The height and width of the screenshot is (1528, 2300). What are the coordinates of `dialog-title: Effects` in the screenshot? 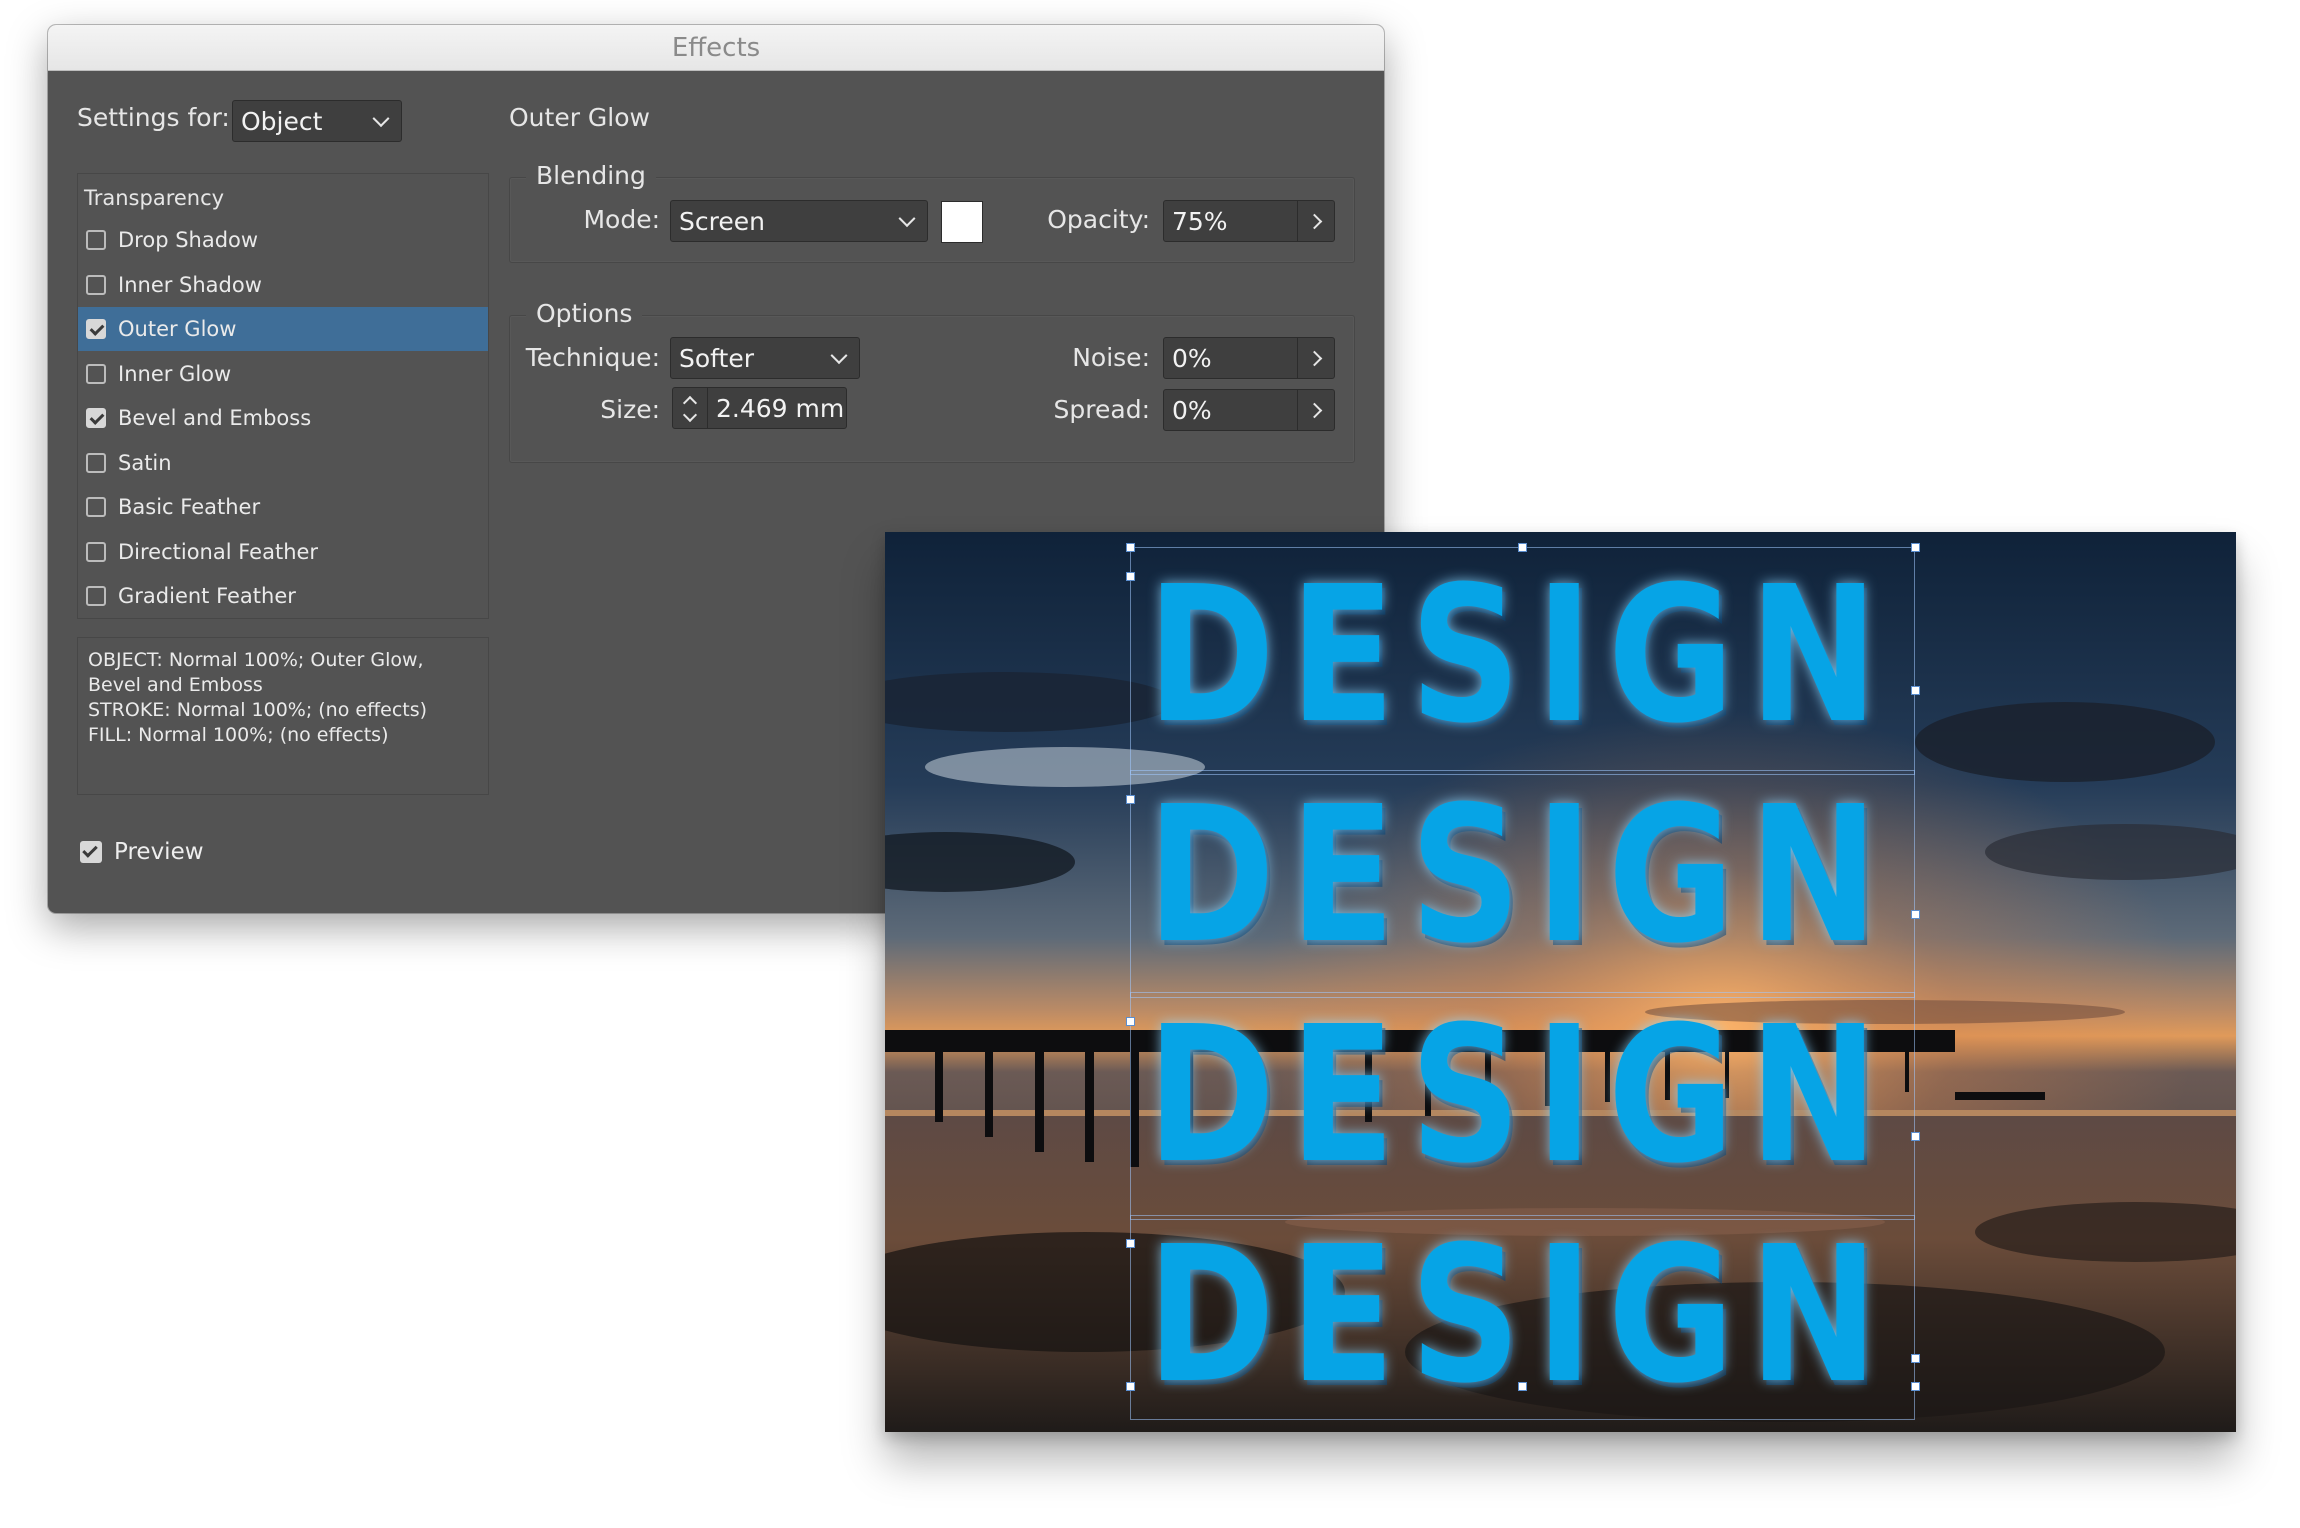 It's located at (716, 47).